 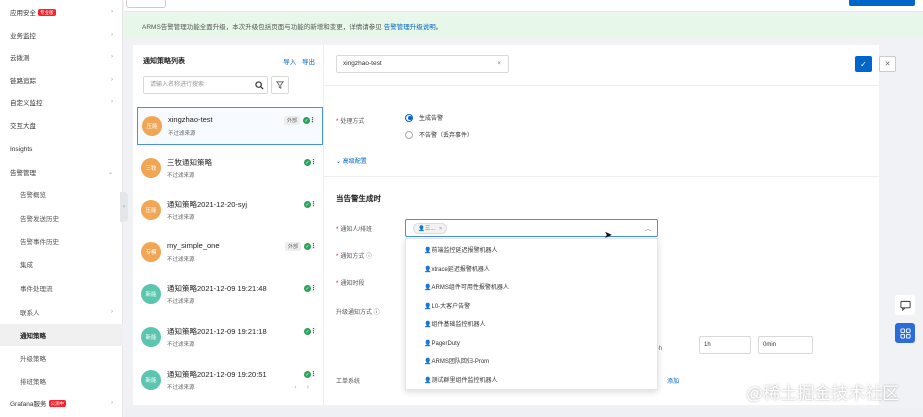 What do you see at coordinates (146, 4) in the screenshot?
I see `top-tab` at bounding box center [146, 4].